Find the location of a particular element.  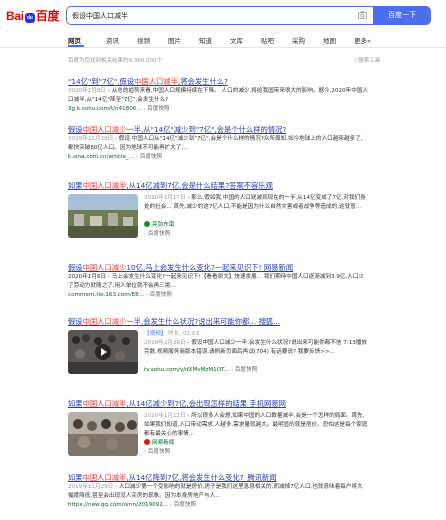

video-thumbnail is located at coordinates (103, 352).